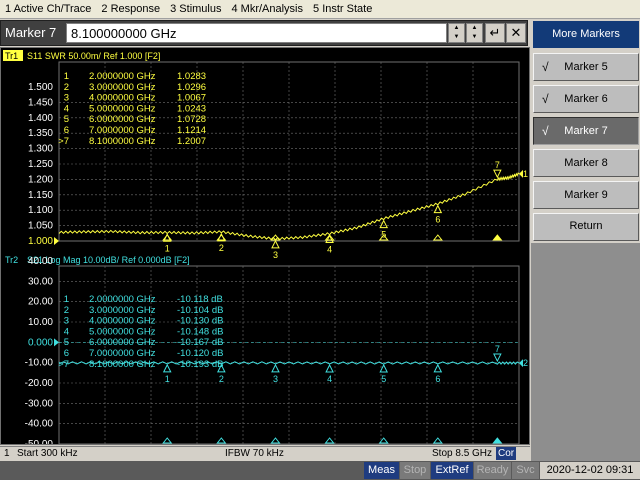 Image resolution: width=640 pixels, height=480 pixels. What do you see at coordinates (66, 108) in the screenshot?
I see `trace1-table-id: 4` at bounding box center [66, 108].